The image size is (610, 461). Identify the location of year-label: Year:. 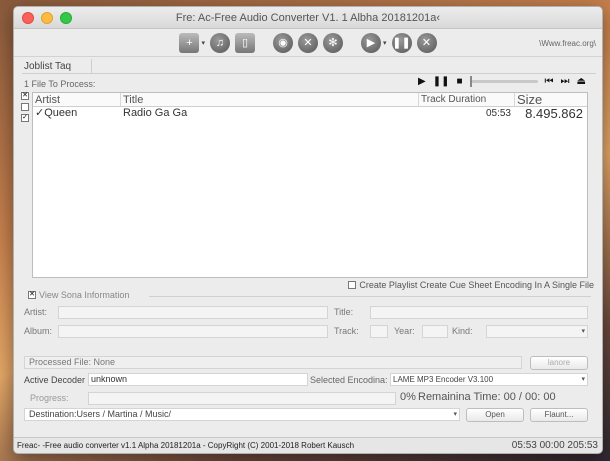
(404, 331).